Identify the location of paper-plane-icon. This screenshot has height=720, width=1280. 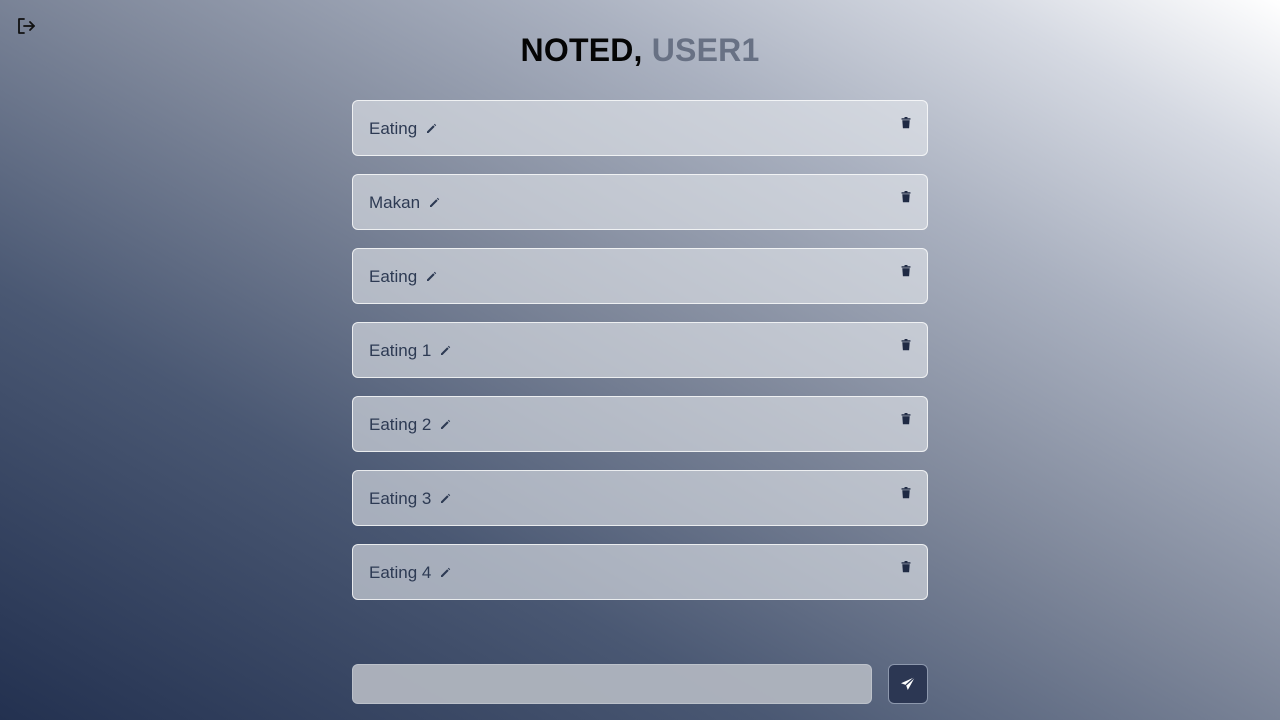
(908, 684).